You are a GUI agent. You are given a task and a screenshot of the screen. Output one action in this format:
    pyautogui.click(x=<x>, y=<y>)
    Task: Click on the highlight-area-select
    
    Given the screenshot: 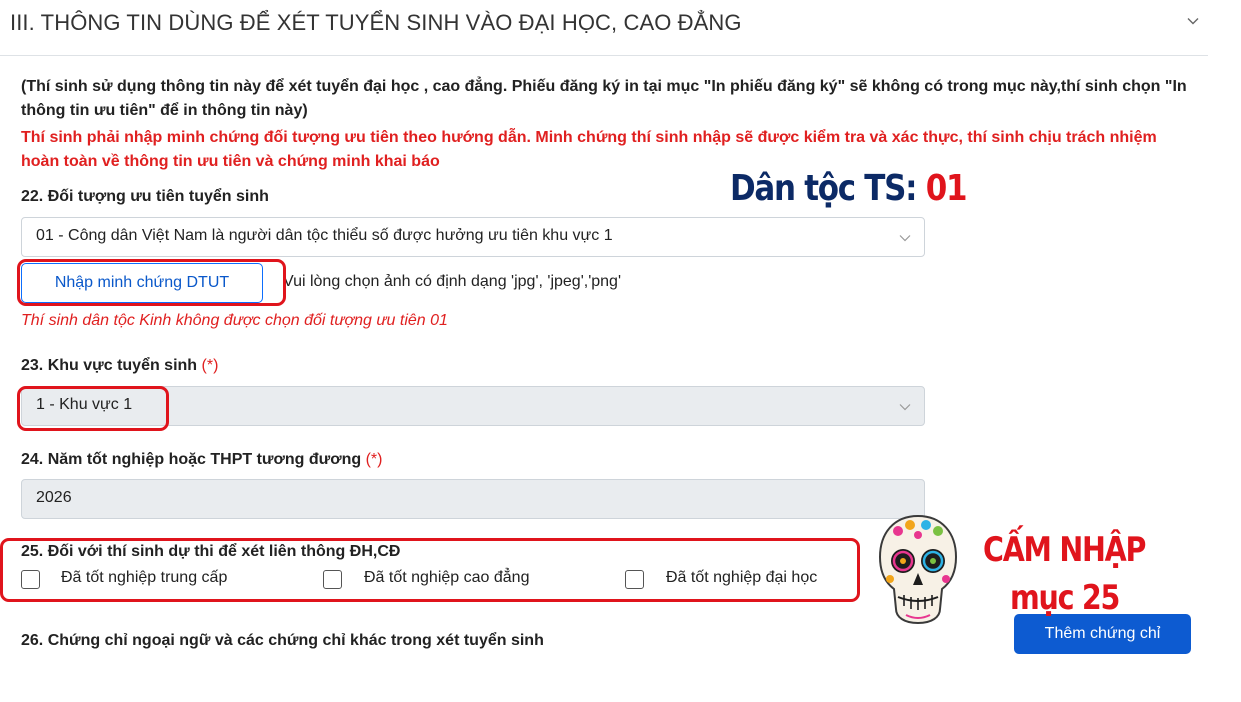 What is the action you would take?
    pyautogui.click(x=93, y=408)
    